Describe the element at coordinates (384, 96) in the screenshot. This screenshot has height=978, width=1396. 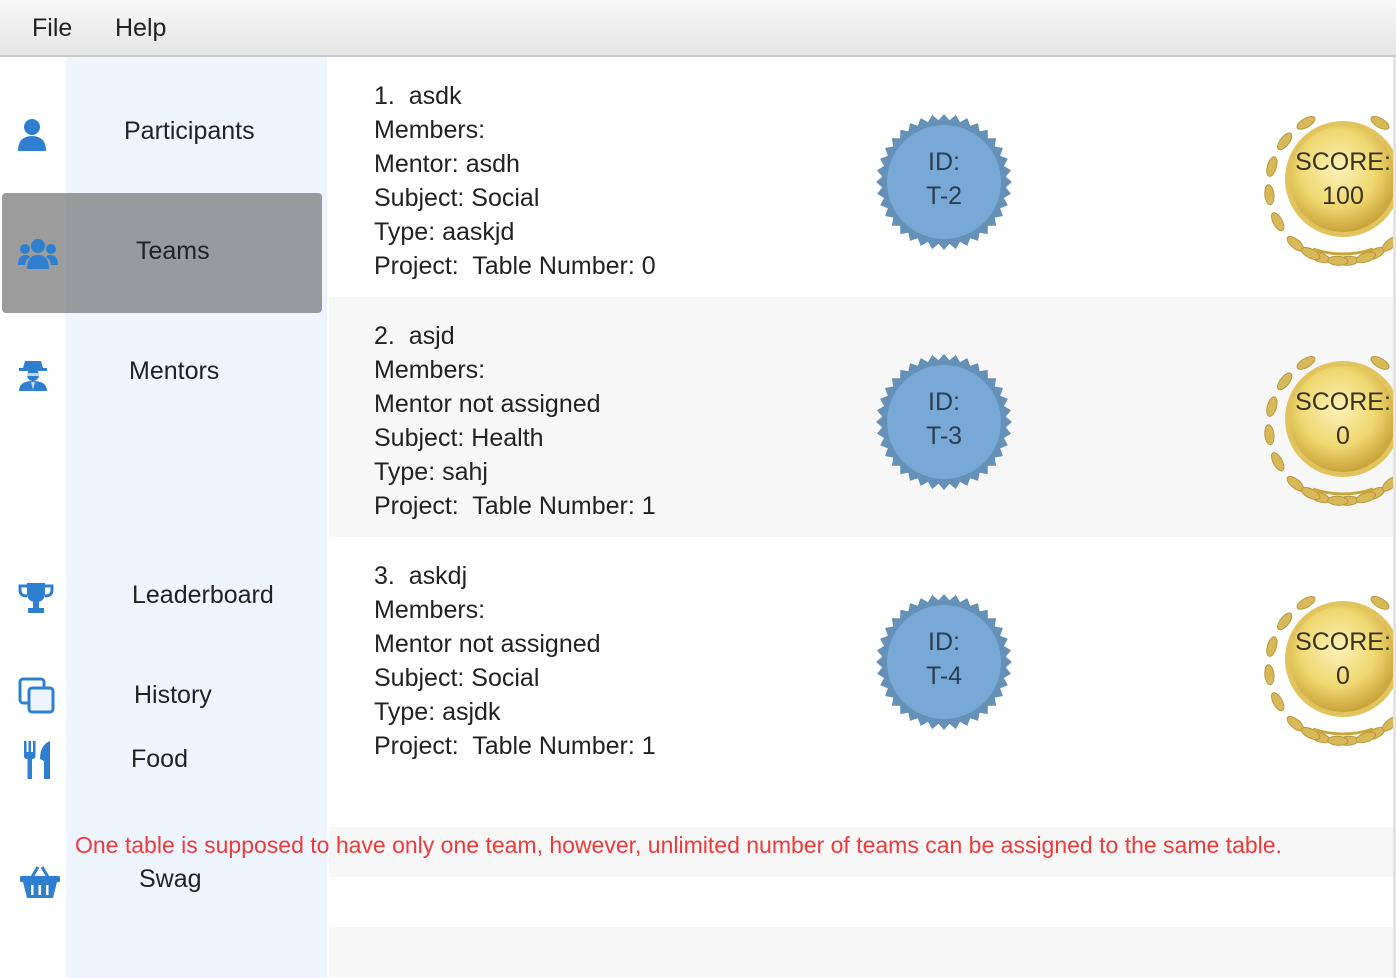
I see `team-number: 1.` at that location.